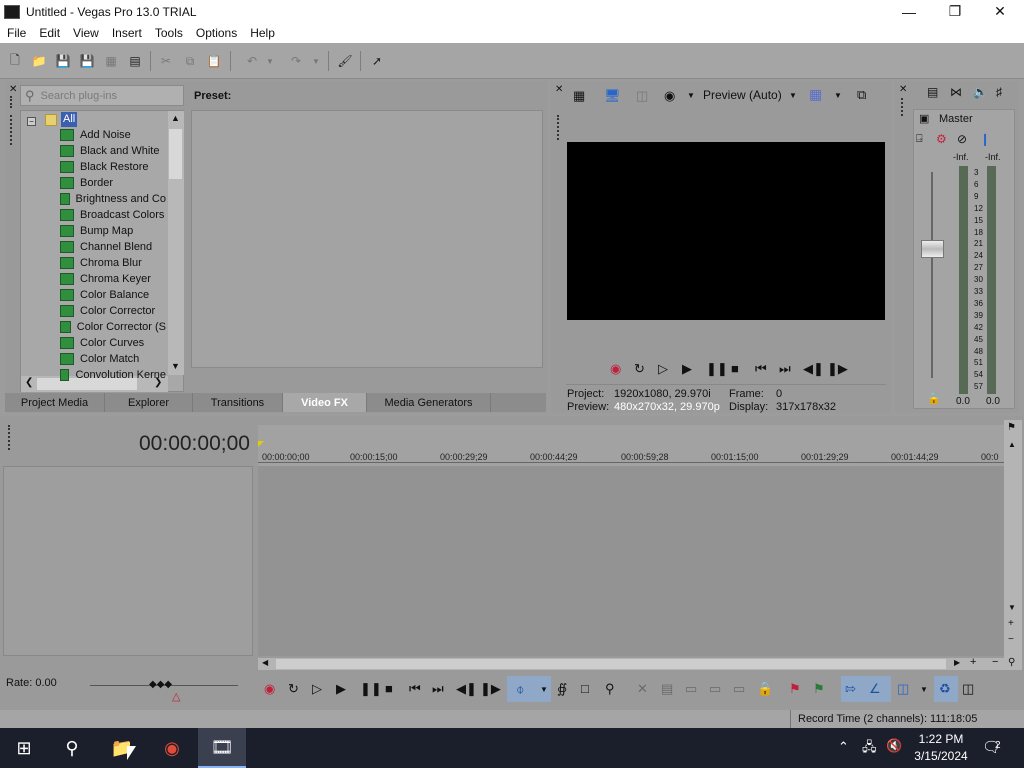 This screenshot has height=768, width=1024. What do you see at coordinates (113, 135) in the screenshot?
I see `plugin-item: Add Noise` at bounding box center [113, 135].